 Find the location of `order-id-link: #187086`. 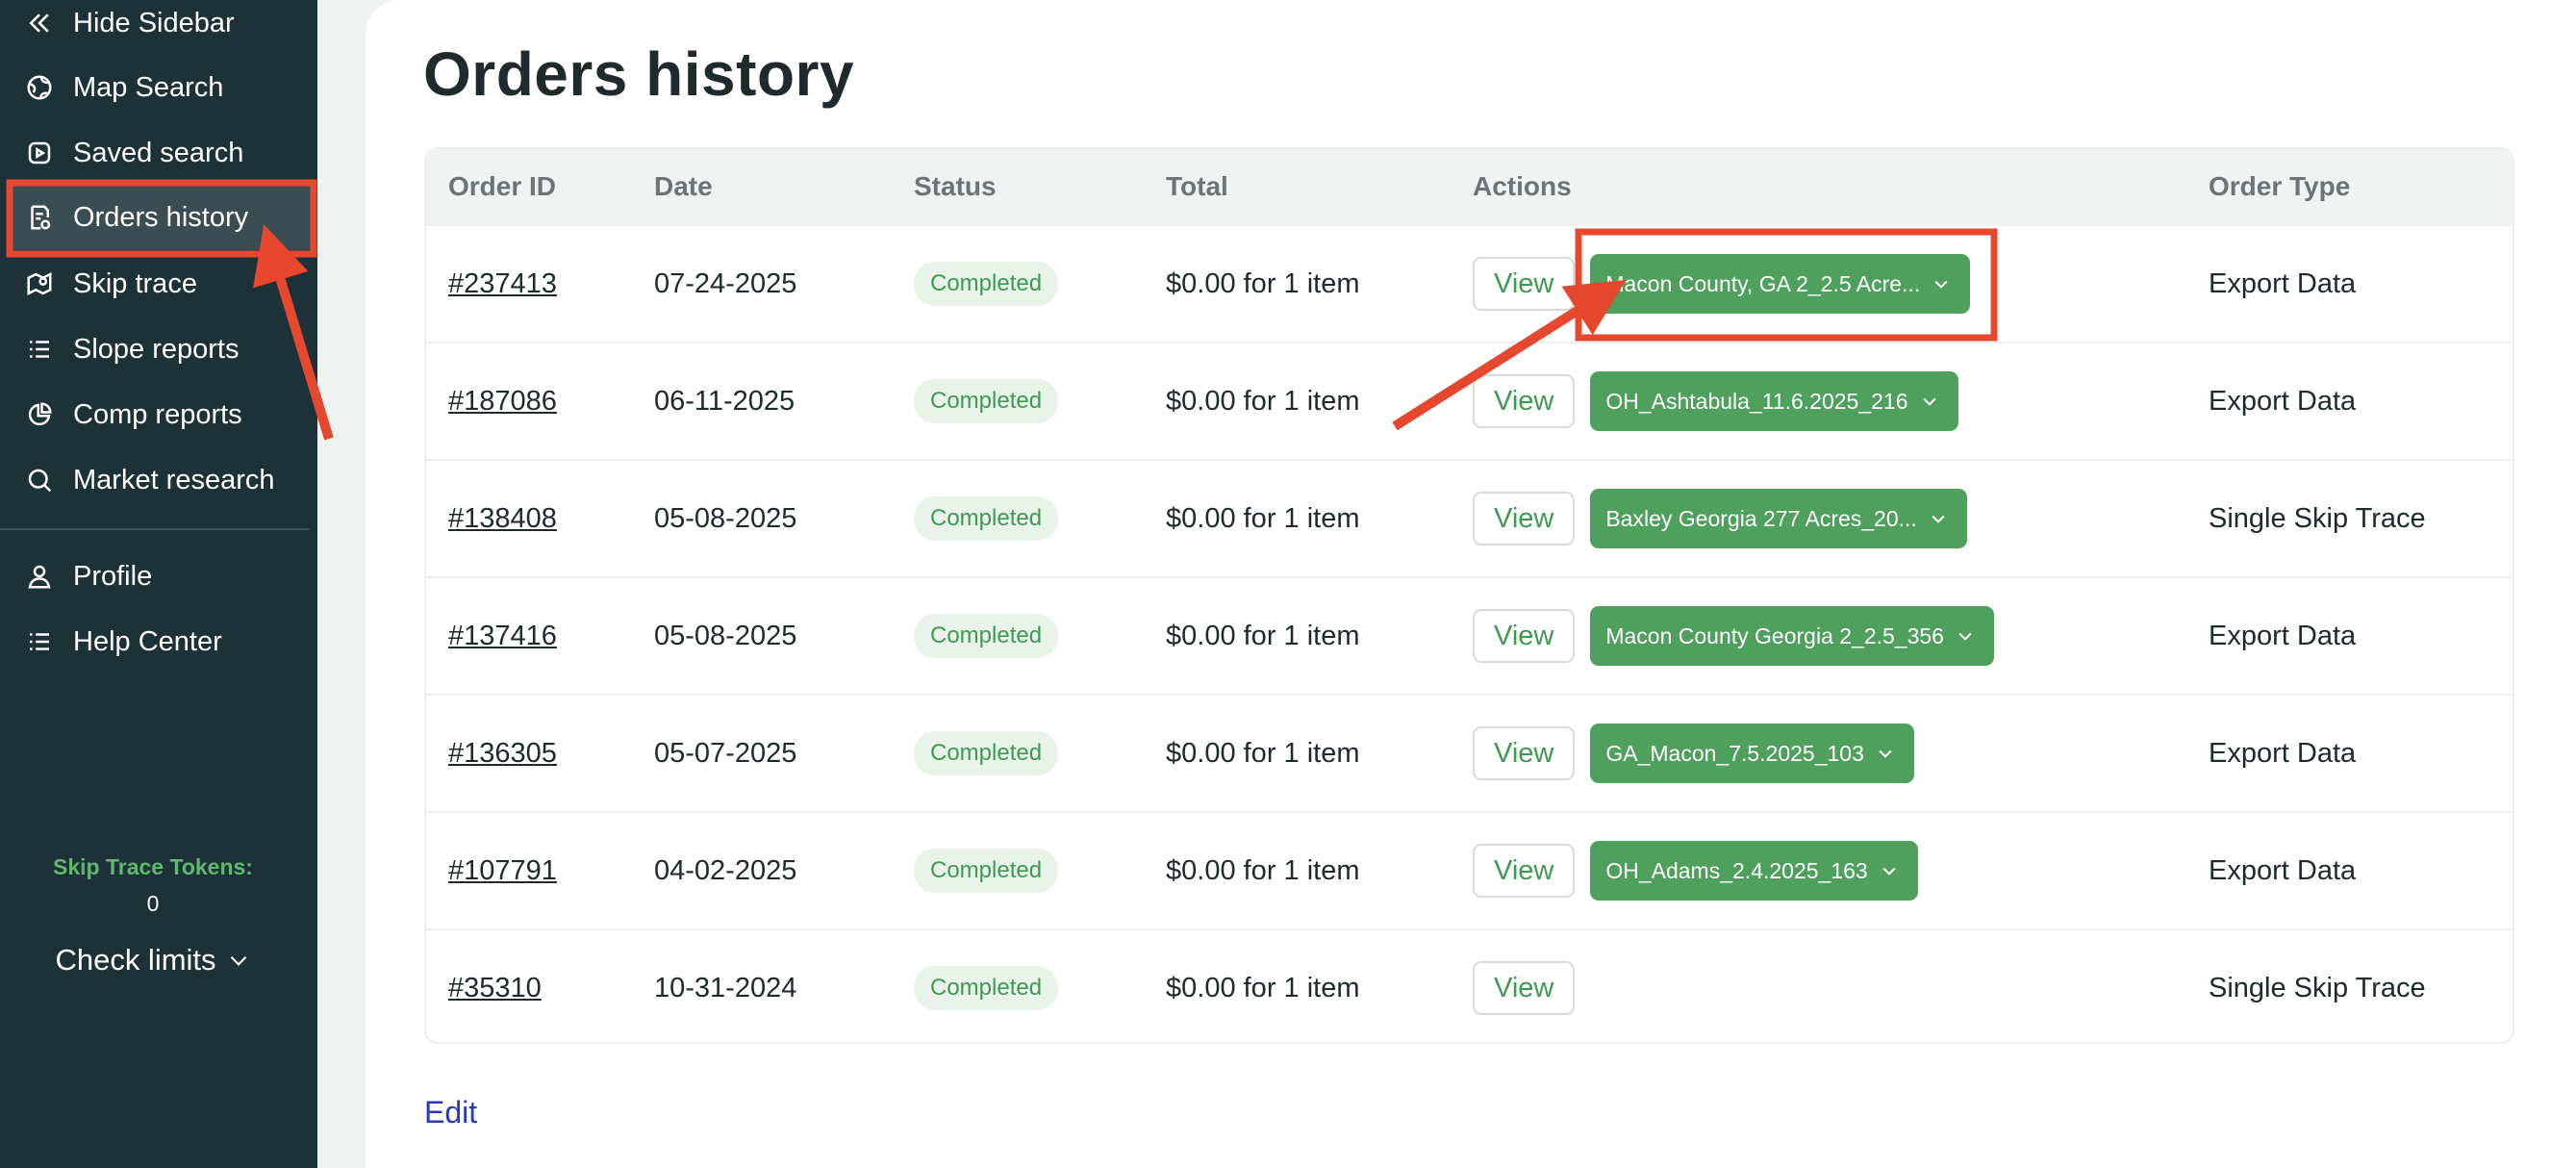

order-id-link: #187086 is located at coordinates (503, 402).